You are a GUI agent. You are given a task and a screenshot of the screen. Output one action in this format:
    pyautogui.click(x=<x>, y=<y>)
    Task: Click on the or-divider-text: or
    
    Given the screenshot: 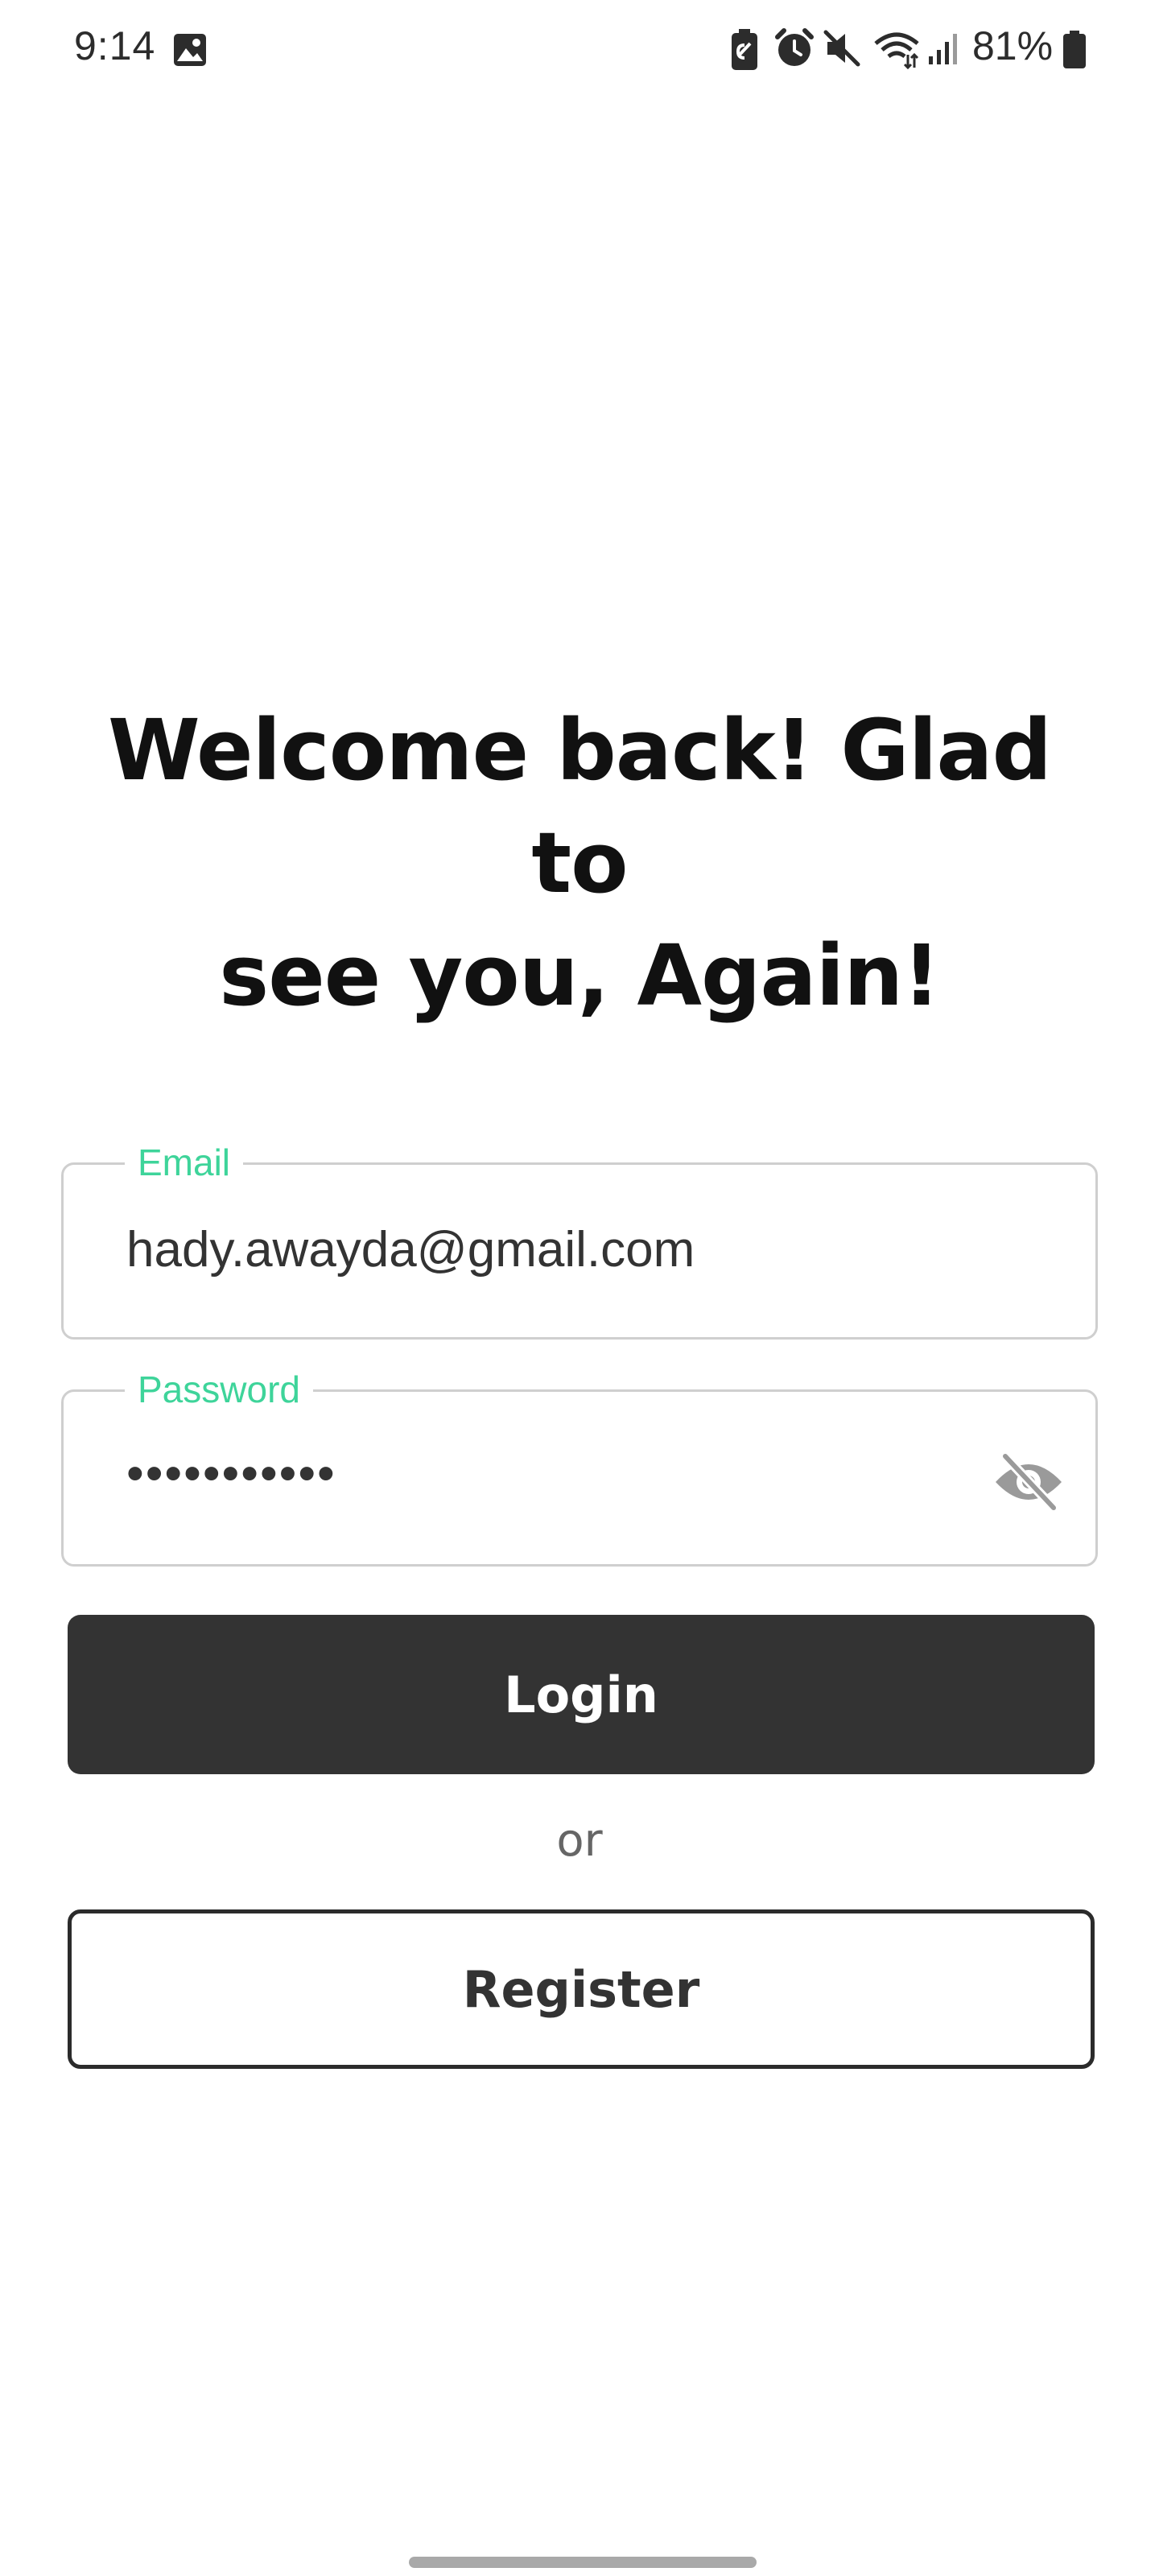 What is the action you would take?
    pyautogui.click(x=579, y=1840)
    